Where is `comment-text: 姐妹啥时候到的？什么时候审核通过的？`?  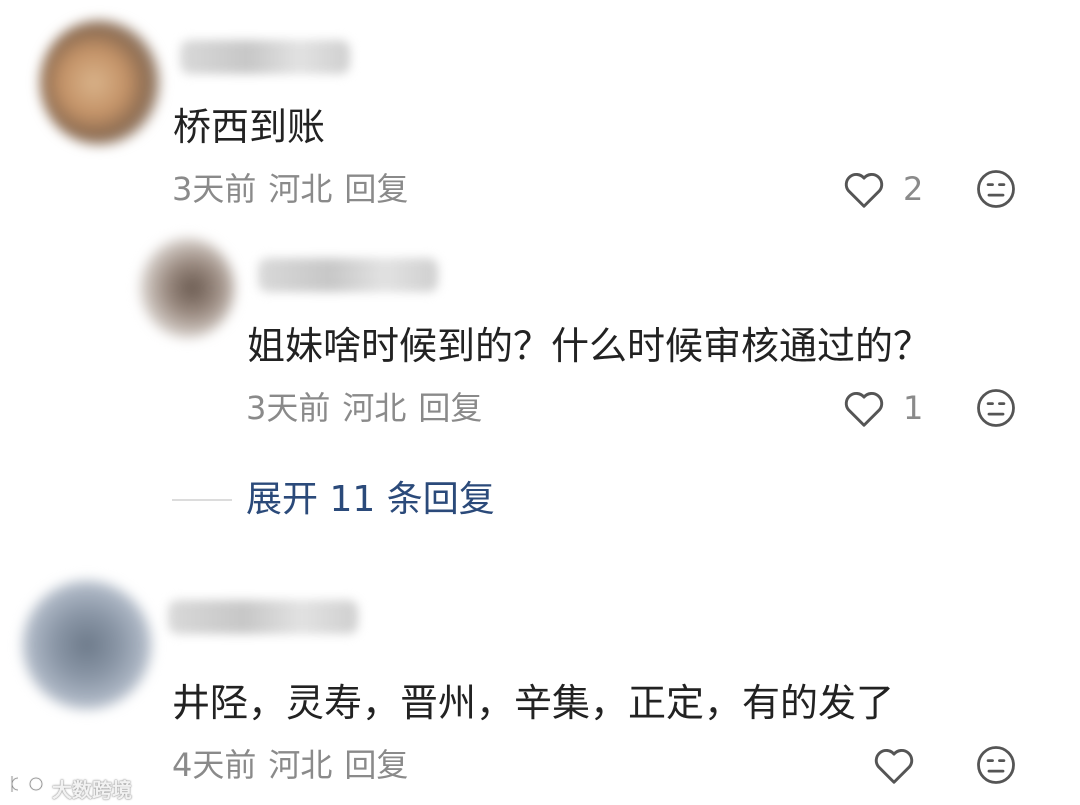
comment-text: 姐妹啥时候到的？什么时候审核通过的？ is located at coordinates (589, 346).